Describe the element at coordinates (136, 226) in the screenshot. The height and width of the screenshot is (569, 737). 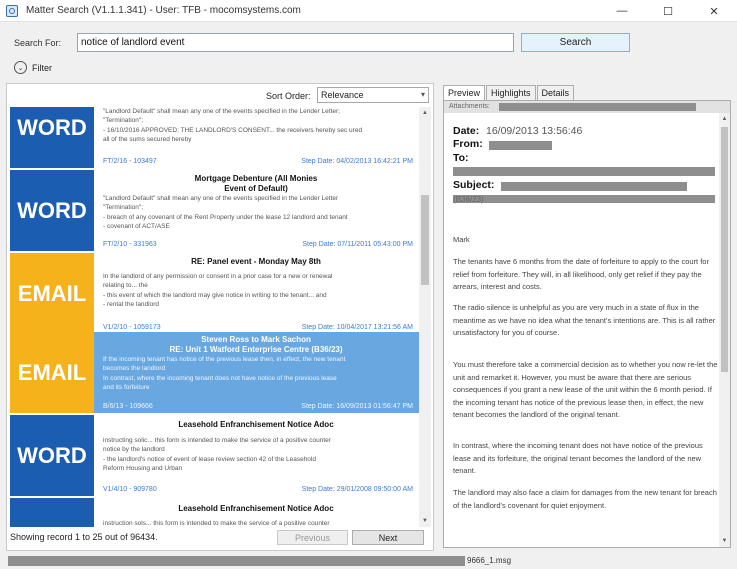
I see `result-snippet-line: - covenant of ACT/ASE` at that location.